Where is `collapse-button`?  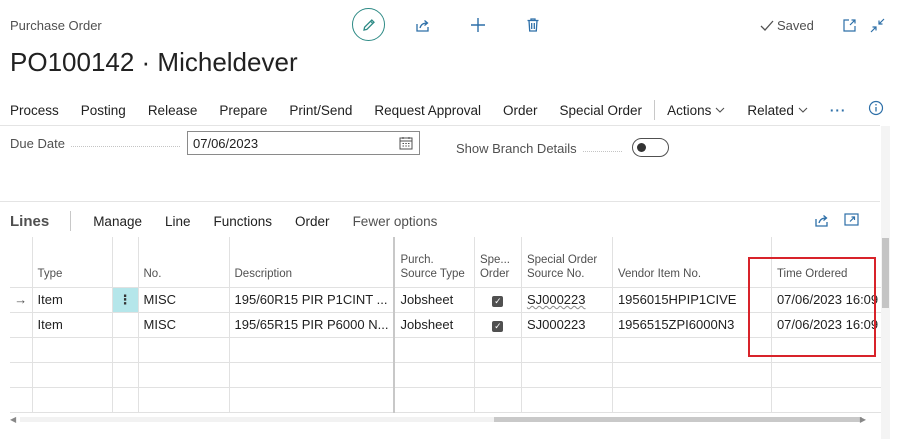 collapse-button is located at coordinates (877, 25).